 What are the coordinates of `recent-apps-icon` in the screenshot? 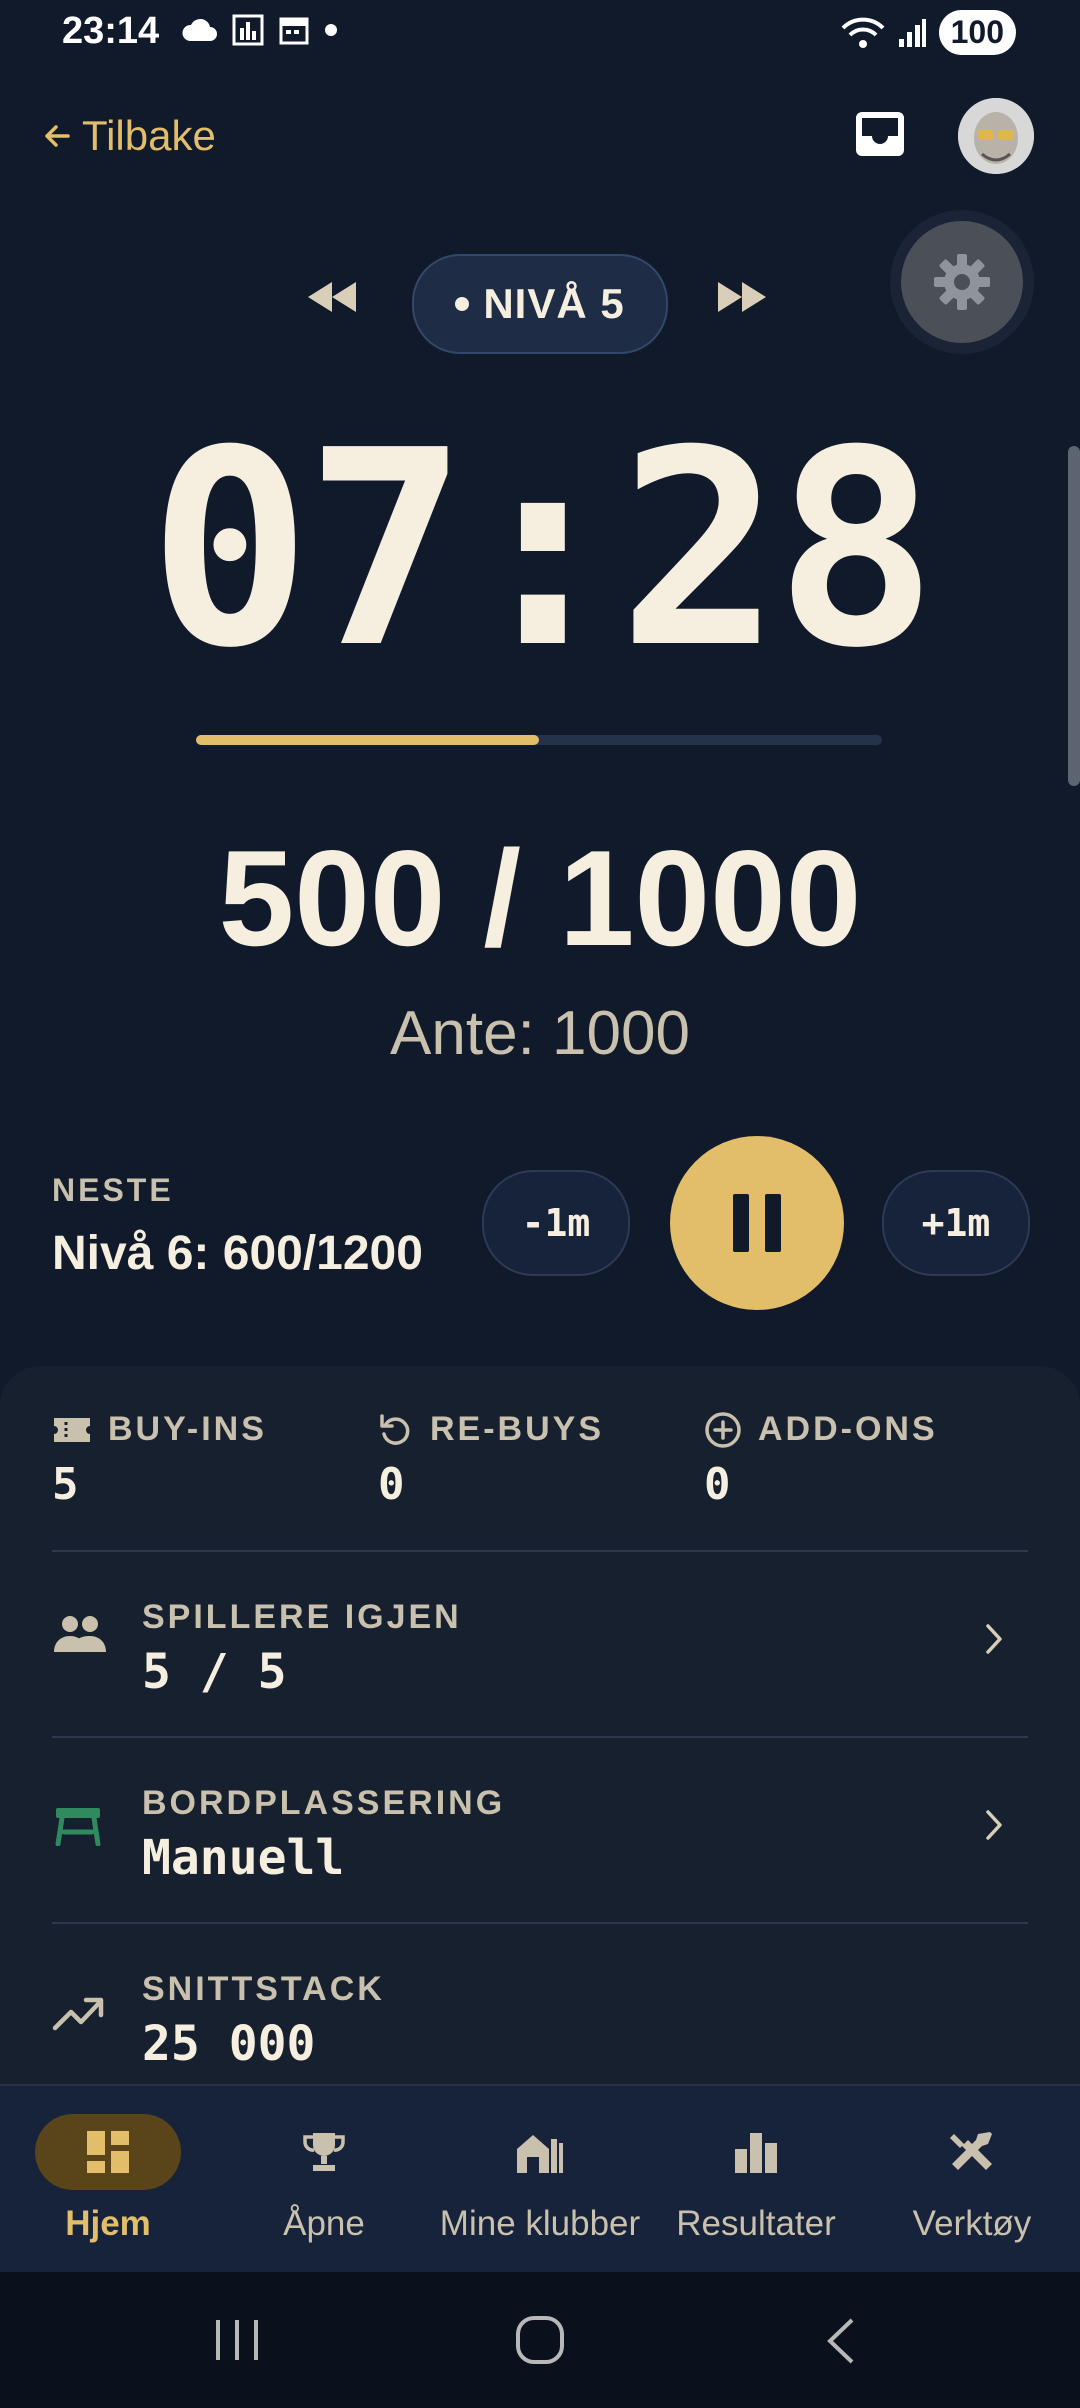 It's located at (237, 2340).